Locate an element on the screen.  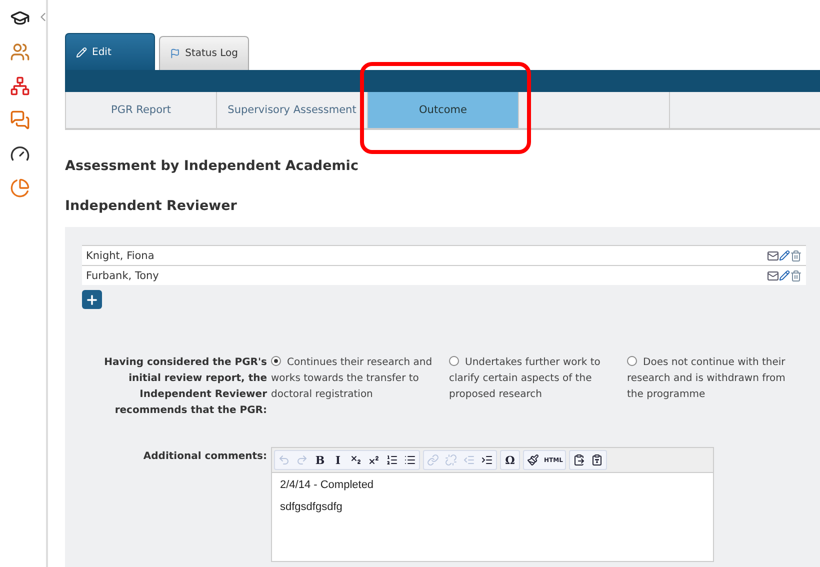
tab: Status Log is located at coordinates (204, 53).